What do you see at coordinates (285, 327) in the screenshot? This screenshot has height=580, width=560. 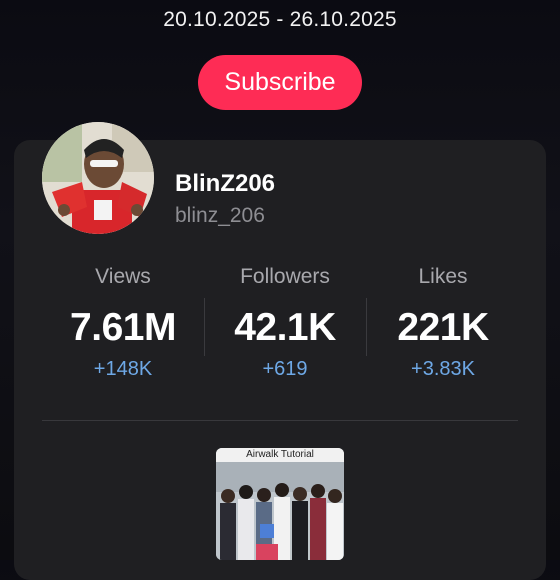 I see `stat-value: 42.1K` at bounding box center [285, 327].